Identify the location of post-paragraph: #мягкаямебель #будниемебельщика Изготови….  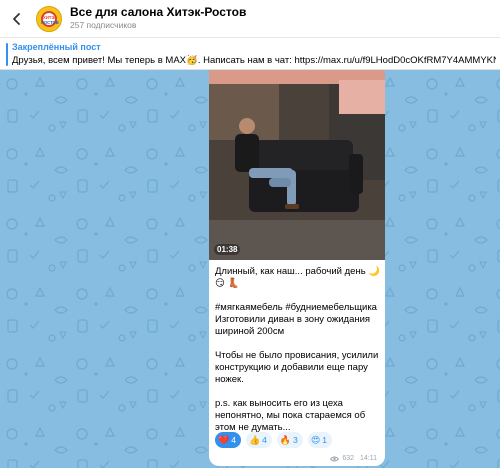
(296, 319).